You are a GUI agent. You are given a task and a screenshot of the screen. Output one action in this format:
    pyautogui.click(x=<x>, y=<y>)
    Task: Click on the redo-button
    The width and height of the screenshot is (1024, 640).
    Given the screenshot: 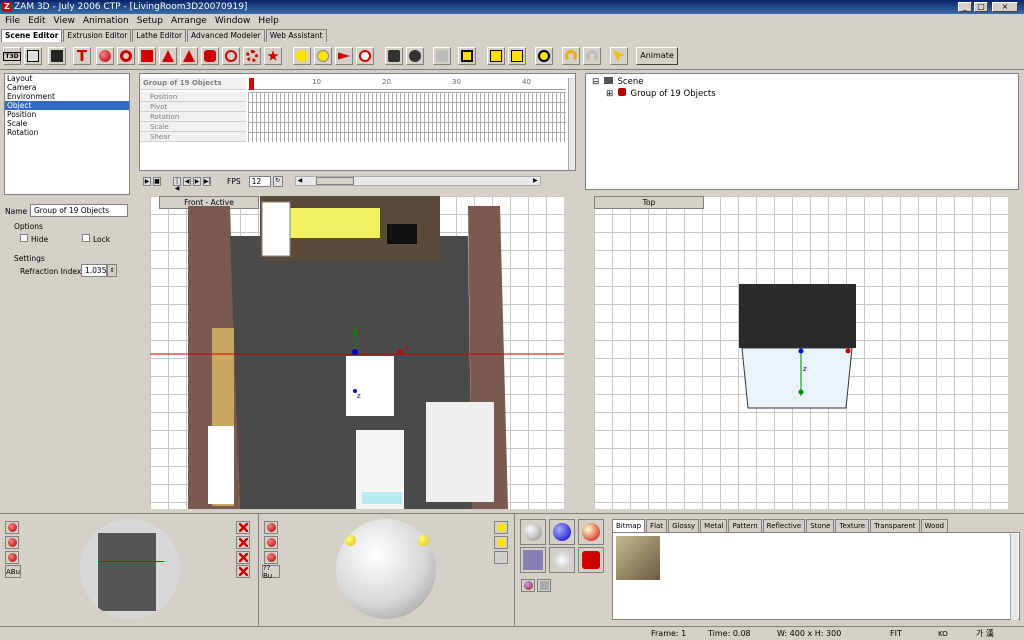 What is the action you would take?
    pyautogui.click(x=592, y=56)
    